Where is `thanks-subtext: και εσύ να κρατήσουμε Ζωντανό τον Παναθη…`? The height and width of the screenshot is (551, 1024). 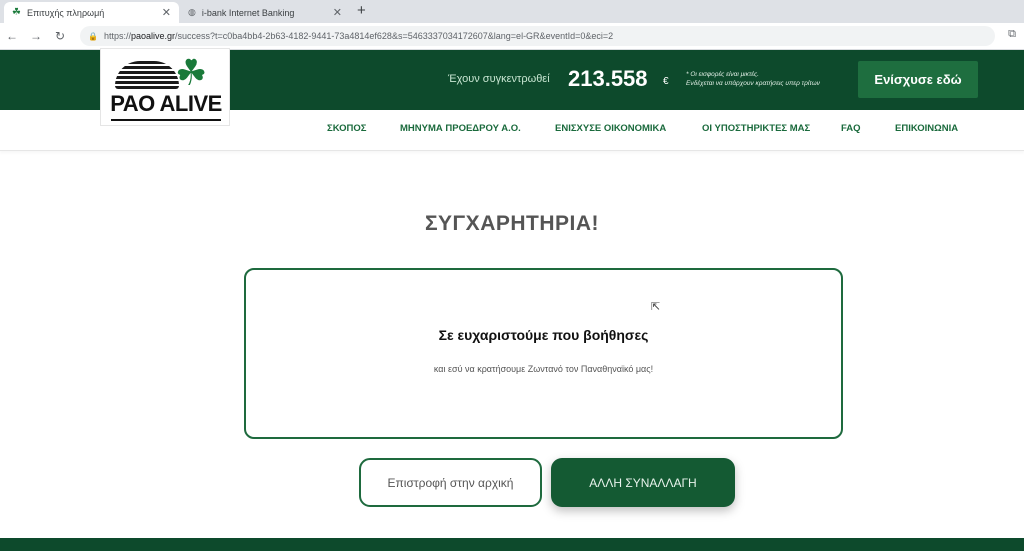
thanks-subtext: και εσύ να κρατήσουμε Ζωντανό τον Παναθη… is located at coordinates (543, 369).